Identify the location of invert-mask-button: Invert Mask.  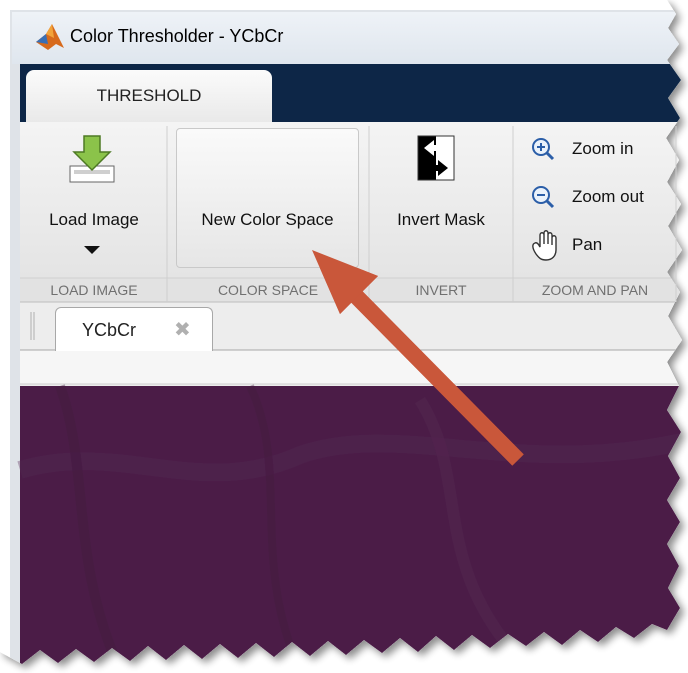
(441, 198).